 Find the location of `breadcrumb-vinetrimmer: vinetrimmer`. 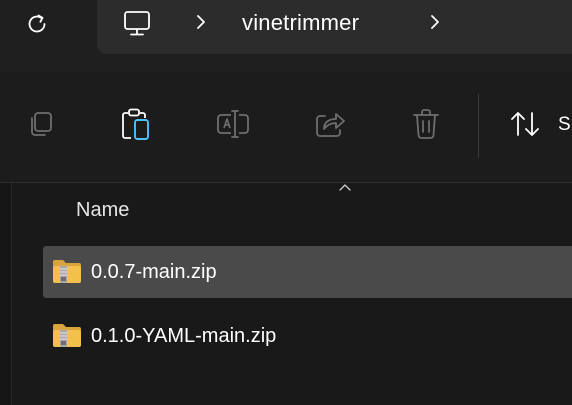

breadcrumb-vinetrimmer: vinetrimmer is located at coordinates (300, 23).